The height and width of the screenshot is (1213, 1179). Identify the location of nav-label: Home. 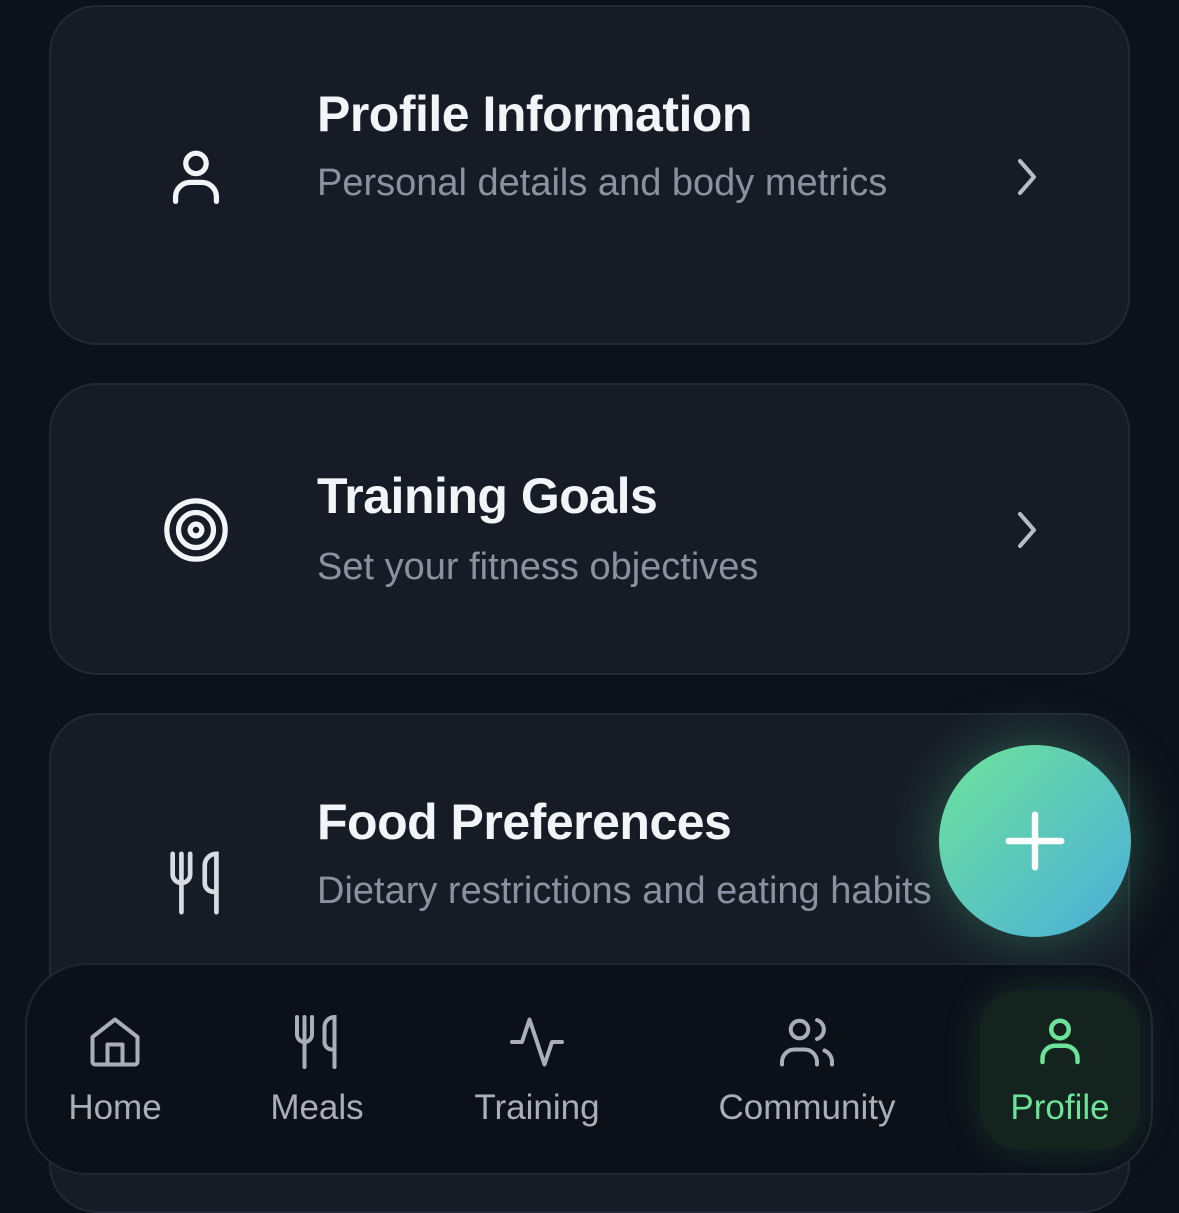
(115, 1107).